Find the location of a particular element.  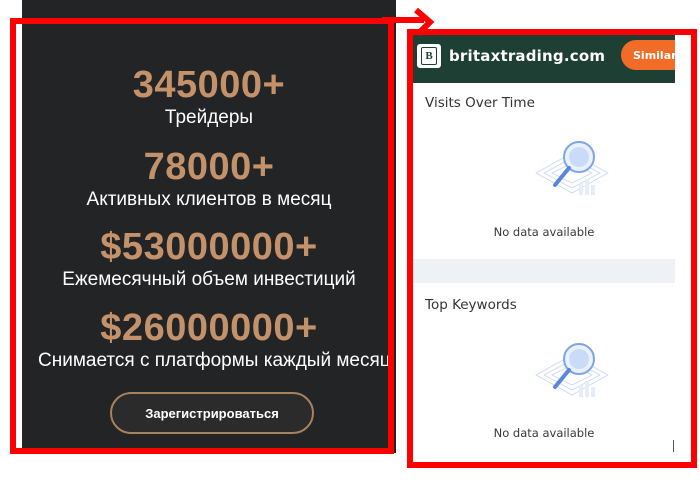

arrow-icon is located at coordinates (408, 22).